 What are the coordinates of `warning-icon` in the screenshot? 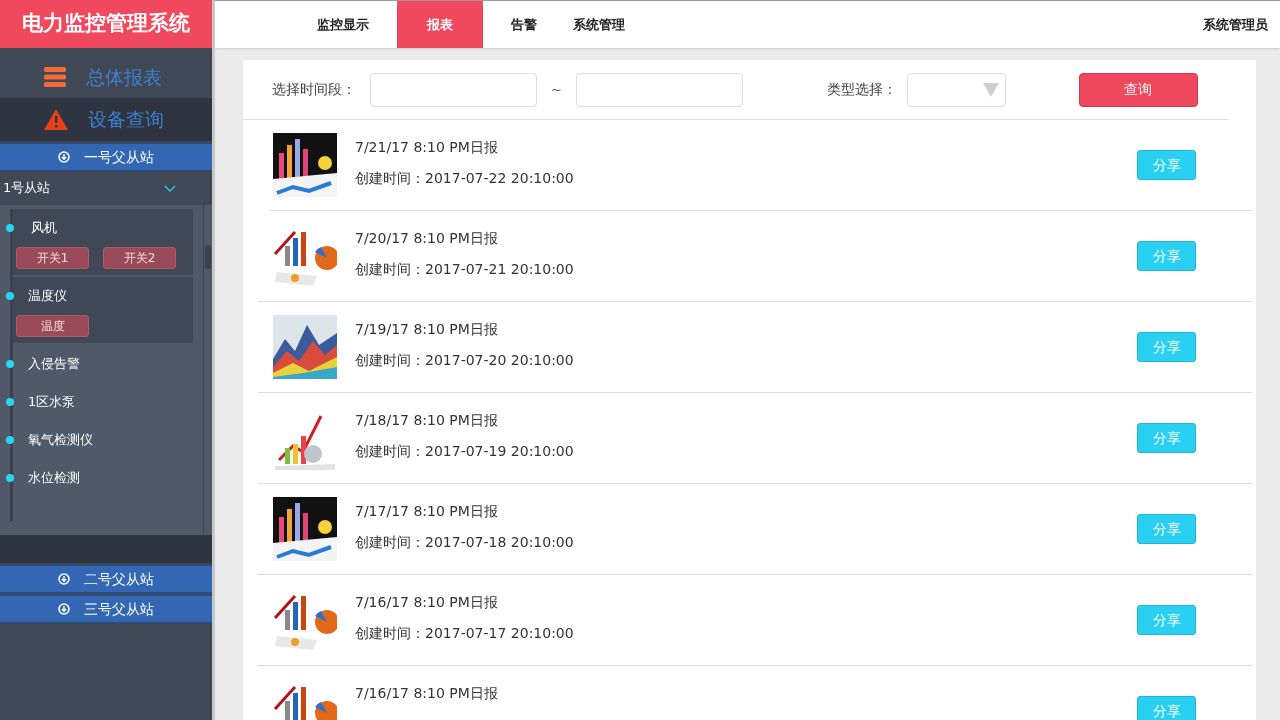 It's located at (56, 119).